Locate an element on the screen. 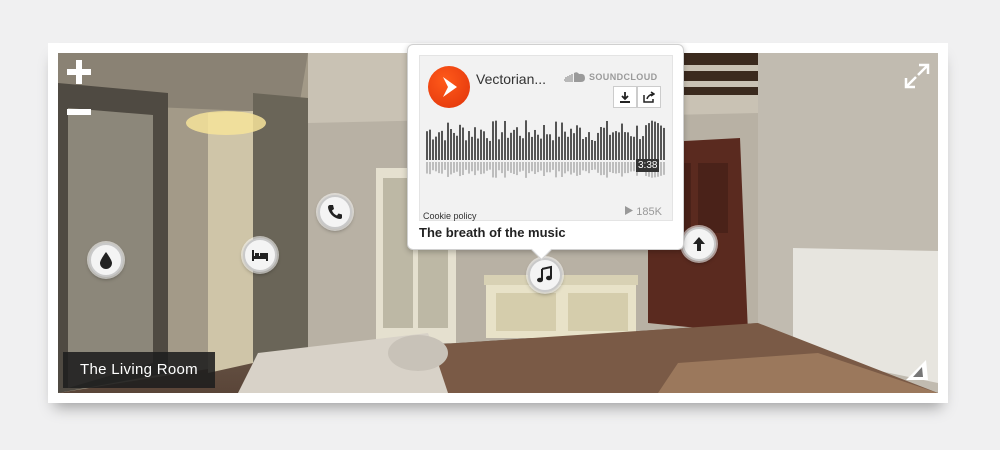 This screenshot has width=1000, height=450. gyro-button is located at coordinates (917, 370).